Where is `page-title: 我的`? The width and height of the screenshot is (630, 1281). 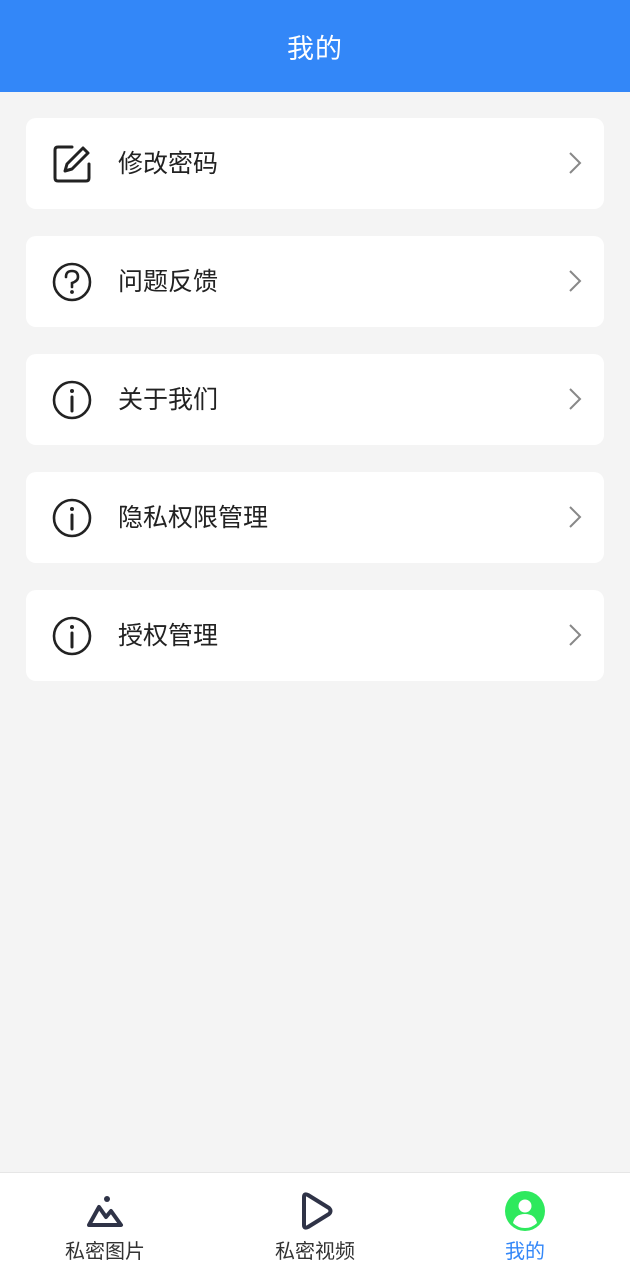
page-title: 我的 is located at coordinates (315, 49).